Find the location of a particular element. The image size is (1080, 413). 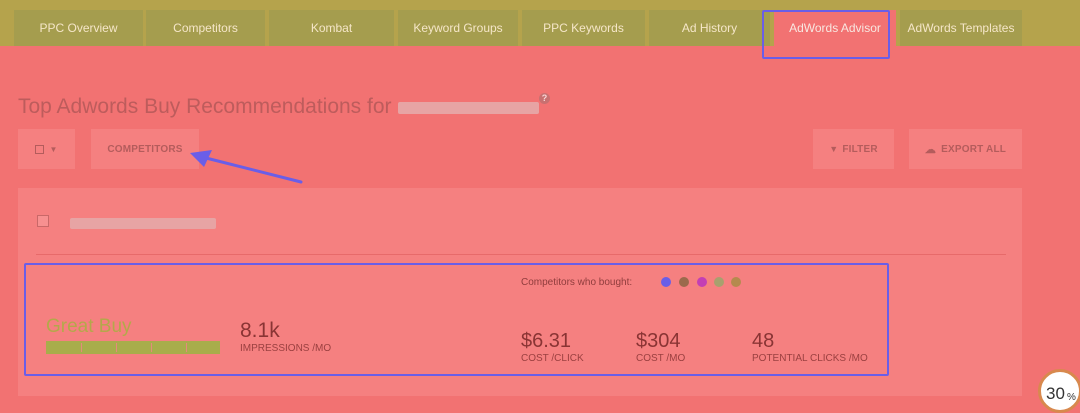

cost-per-month-label: COST /MO is located at coordinates (661, 358).